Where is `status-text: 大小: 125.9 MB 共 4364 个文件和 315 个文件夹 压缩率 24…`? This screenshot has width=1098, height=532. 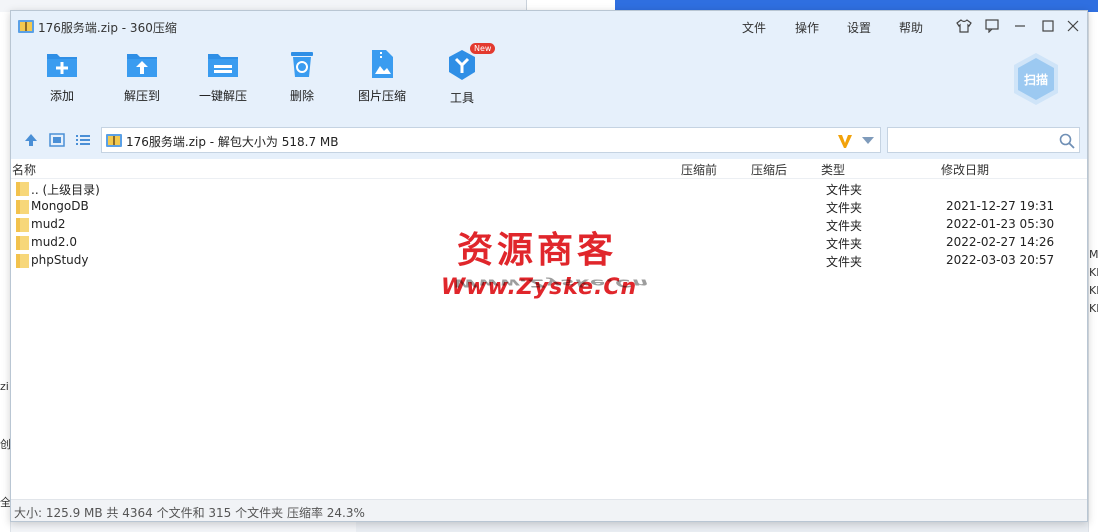 status-text: 大小: 125.9 MB 共 4364 个文件和 315 个文件夹 压缩率 24… is located at coordinates (189, 513).